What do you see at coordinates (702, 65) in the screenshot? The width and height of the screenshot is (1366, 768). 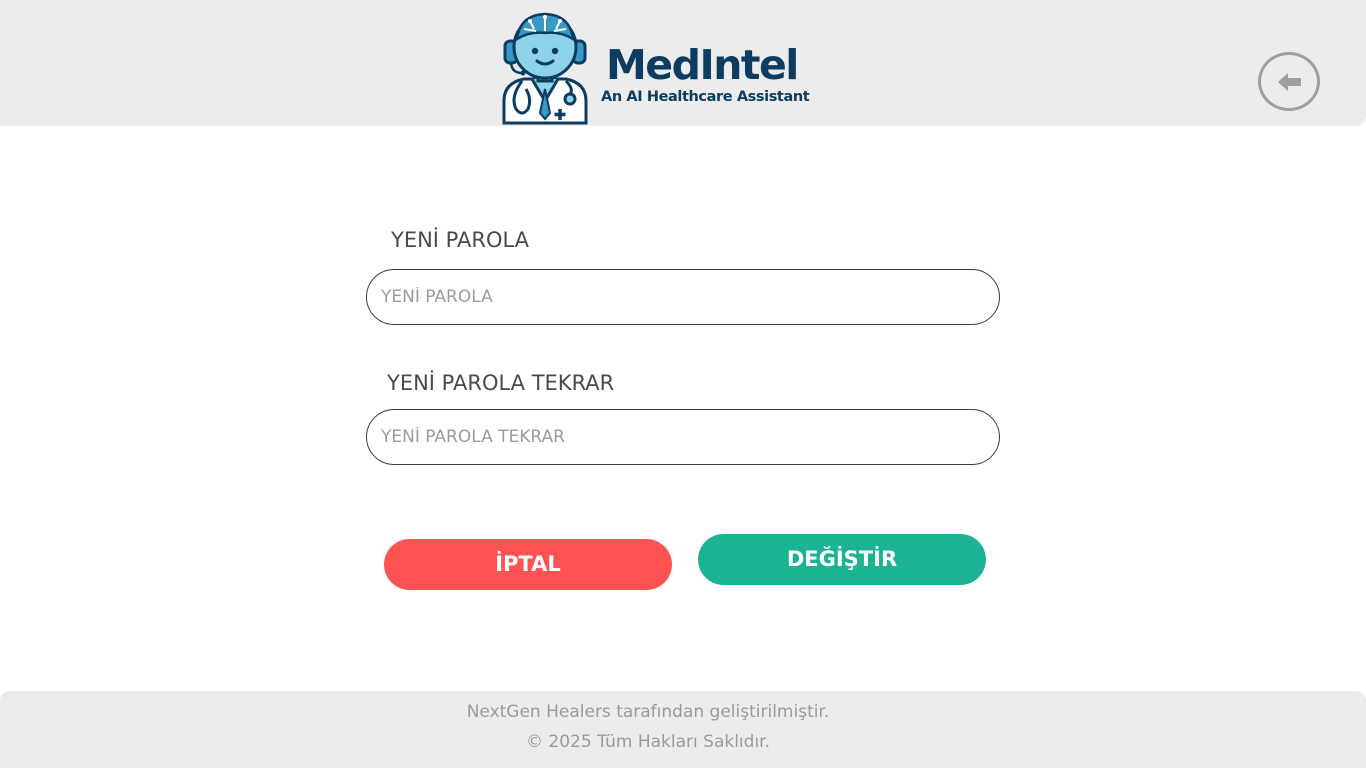 I see `brand-name: MedIntel` at bounding box center [702, 65].